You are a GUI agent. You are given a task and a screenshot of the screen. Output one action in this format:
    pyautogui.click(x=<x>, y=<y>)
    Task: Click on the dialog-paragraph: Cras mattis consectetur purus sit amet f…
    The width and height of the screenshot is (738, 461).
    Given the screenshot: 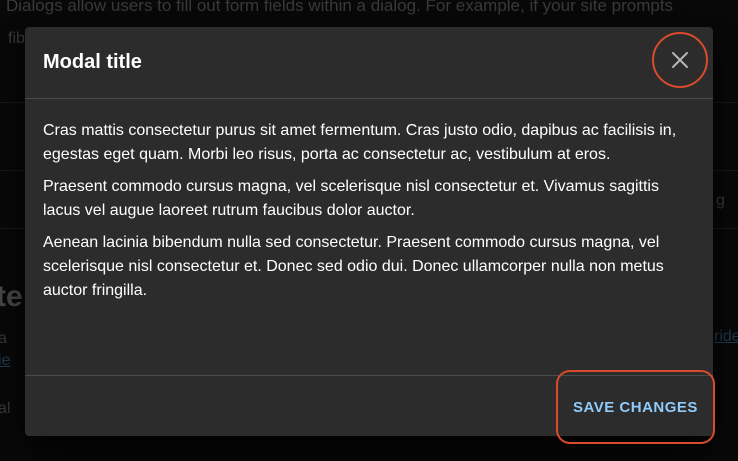 What is the action you would take?
    pyautogui.click(x=360, y=142)
    